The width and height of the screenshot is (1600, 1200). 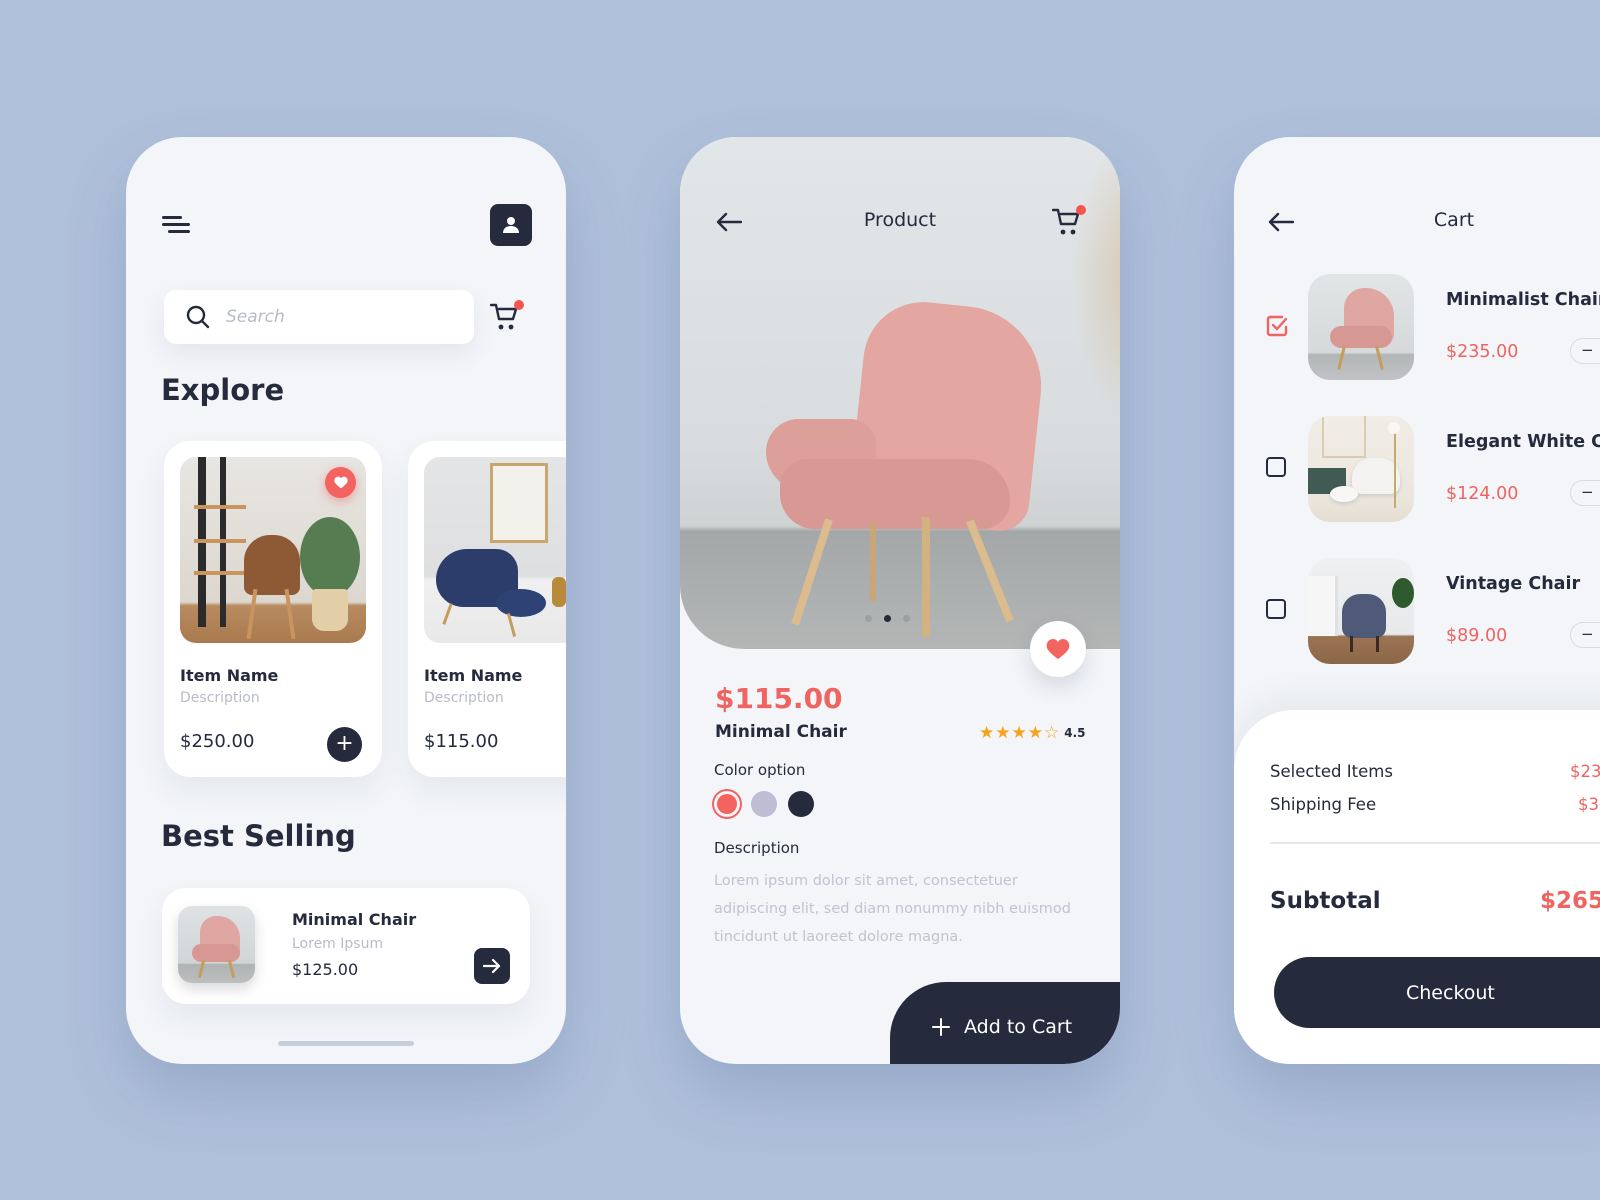 What do you see at coordinates (223, 390) in the screenshot?
I see `explore-title: Explore` at bounding box center [223, 390].